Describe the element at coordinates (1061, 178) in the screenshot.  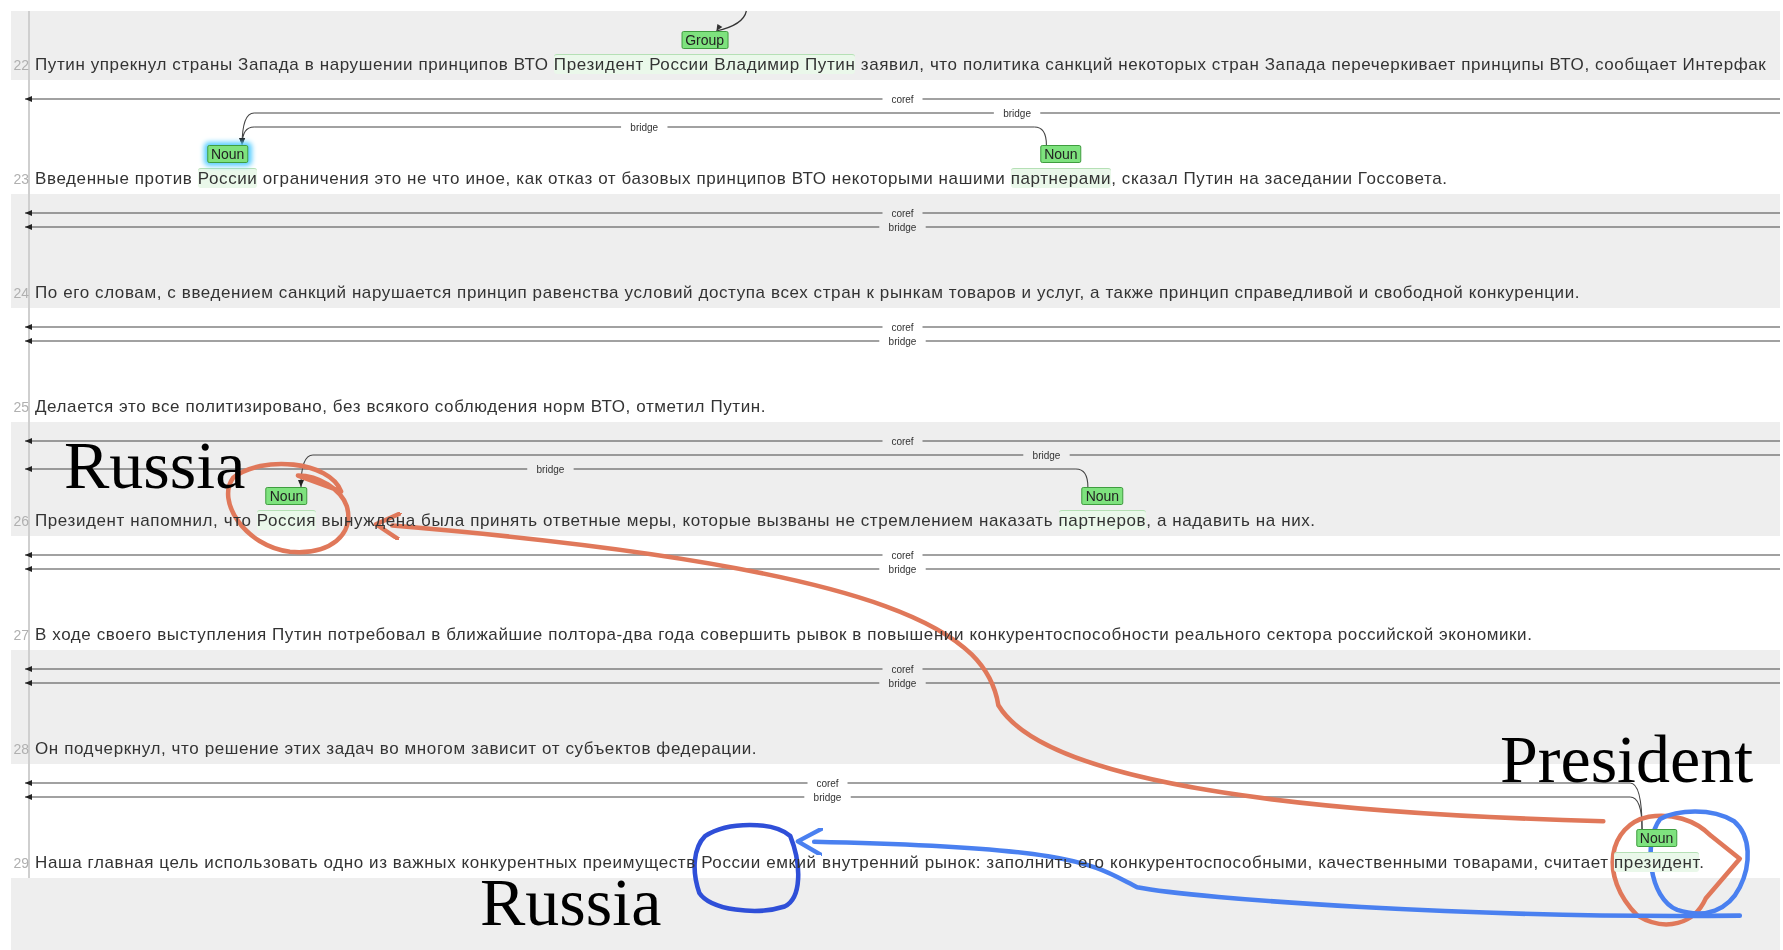
I see `annotated-text: партнерами` at that location.